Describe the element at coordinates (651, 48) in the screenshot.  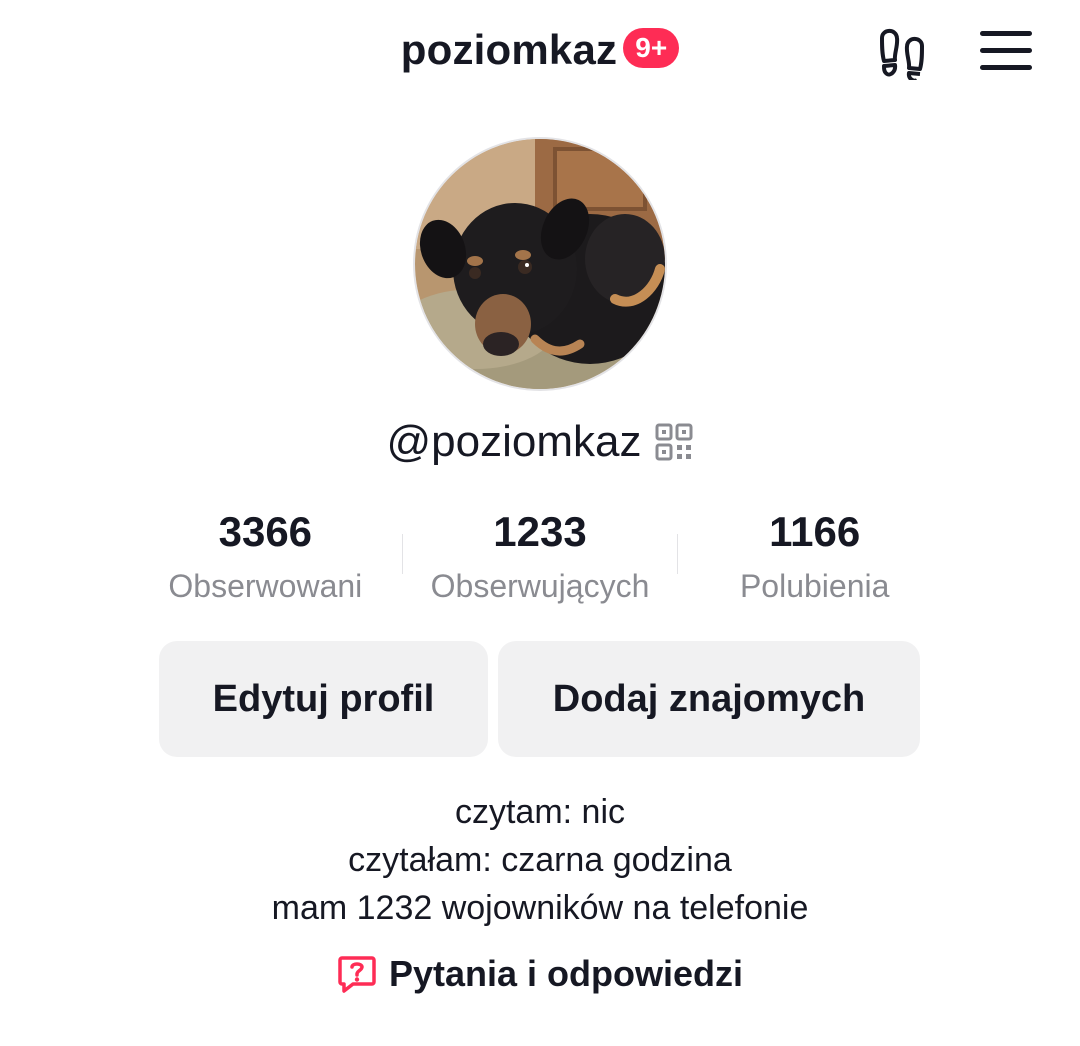
I see `notification-badge: 9+` at that location.